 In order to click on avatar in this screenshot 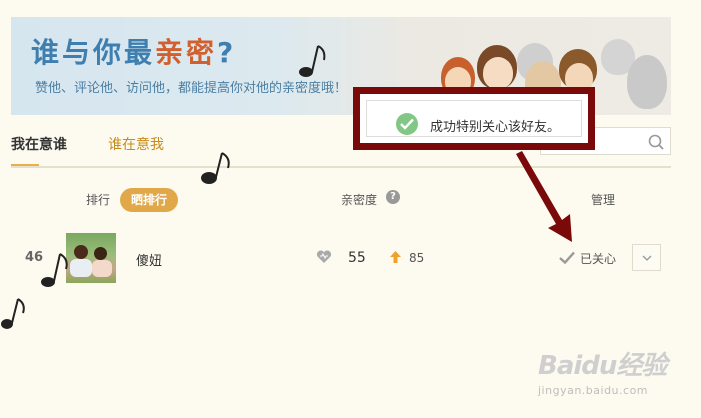, I will do `click(91, 258)`.